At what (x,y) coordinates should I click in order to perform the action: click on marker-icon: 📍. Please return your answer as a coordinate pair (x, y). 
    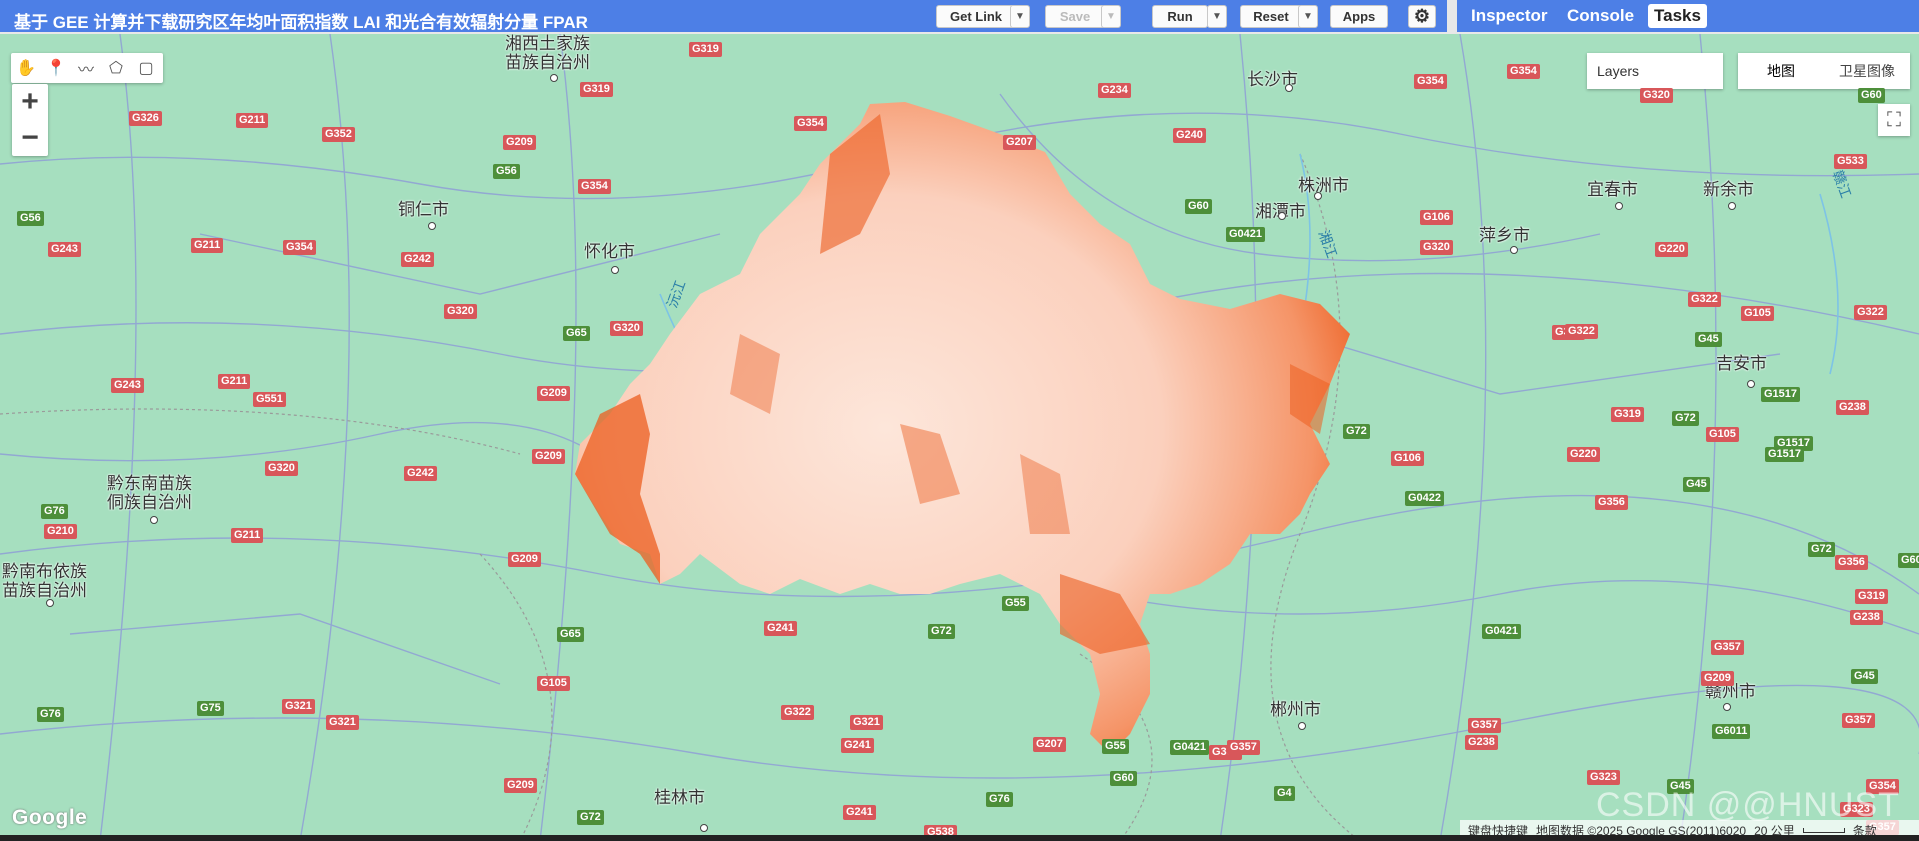
    Looking at the image, I should click on (56, 68).